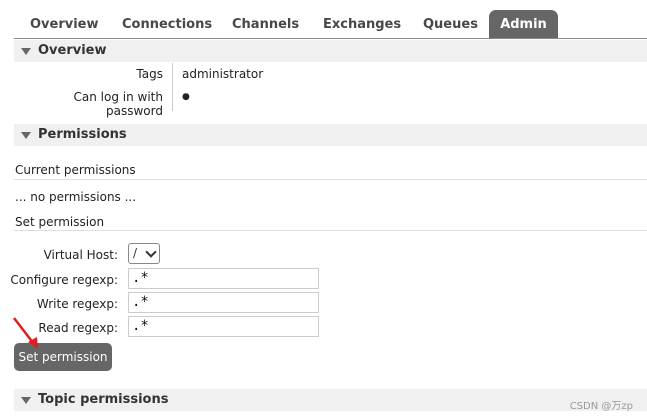  What do you see at coordinates (64, 280) in the screenshot?
I see `configure-regexp-label: Configure regexp:` at bounding box center [64, 280].